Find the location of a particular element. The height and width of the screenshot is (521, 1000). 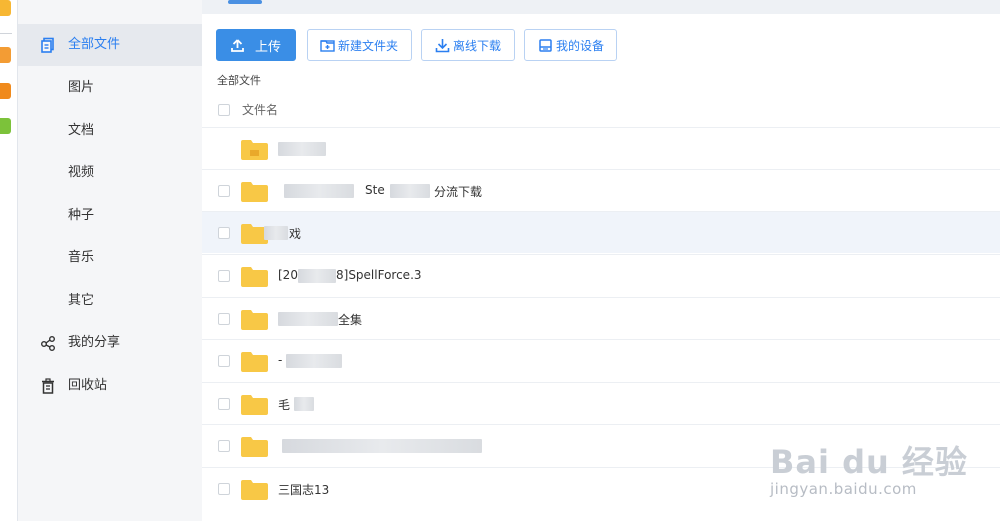

column-header-name: 文件名 is located at coordinates (260, 109).